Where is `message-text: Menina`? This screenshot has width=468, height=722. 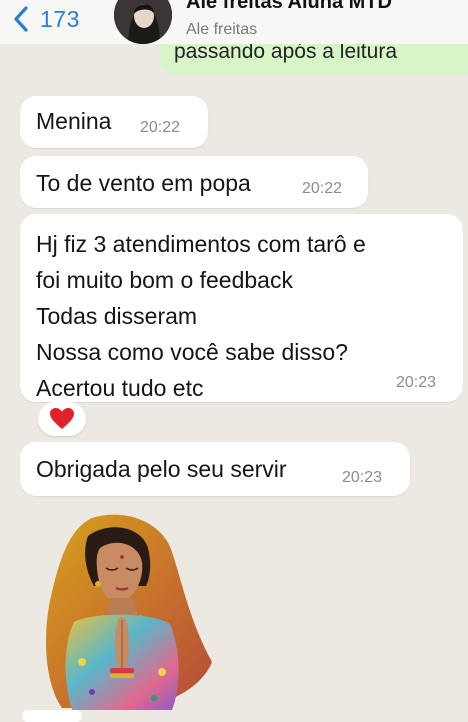
message-text: Menina is located at coordinates (74, 121).